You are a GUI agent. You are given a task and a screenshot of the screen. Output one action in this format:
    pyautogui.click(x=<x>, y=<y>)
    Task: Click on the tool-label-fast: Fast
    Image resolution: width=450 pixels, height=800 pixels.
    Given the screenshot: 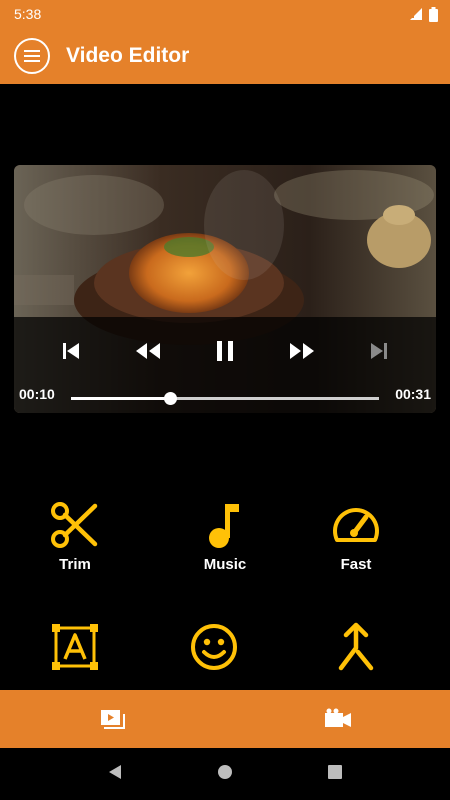 What is the action you would take?
    pyautogui.click(x=356, y=564)
    